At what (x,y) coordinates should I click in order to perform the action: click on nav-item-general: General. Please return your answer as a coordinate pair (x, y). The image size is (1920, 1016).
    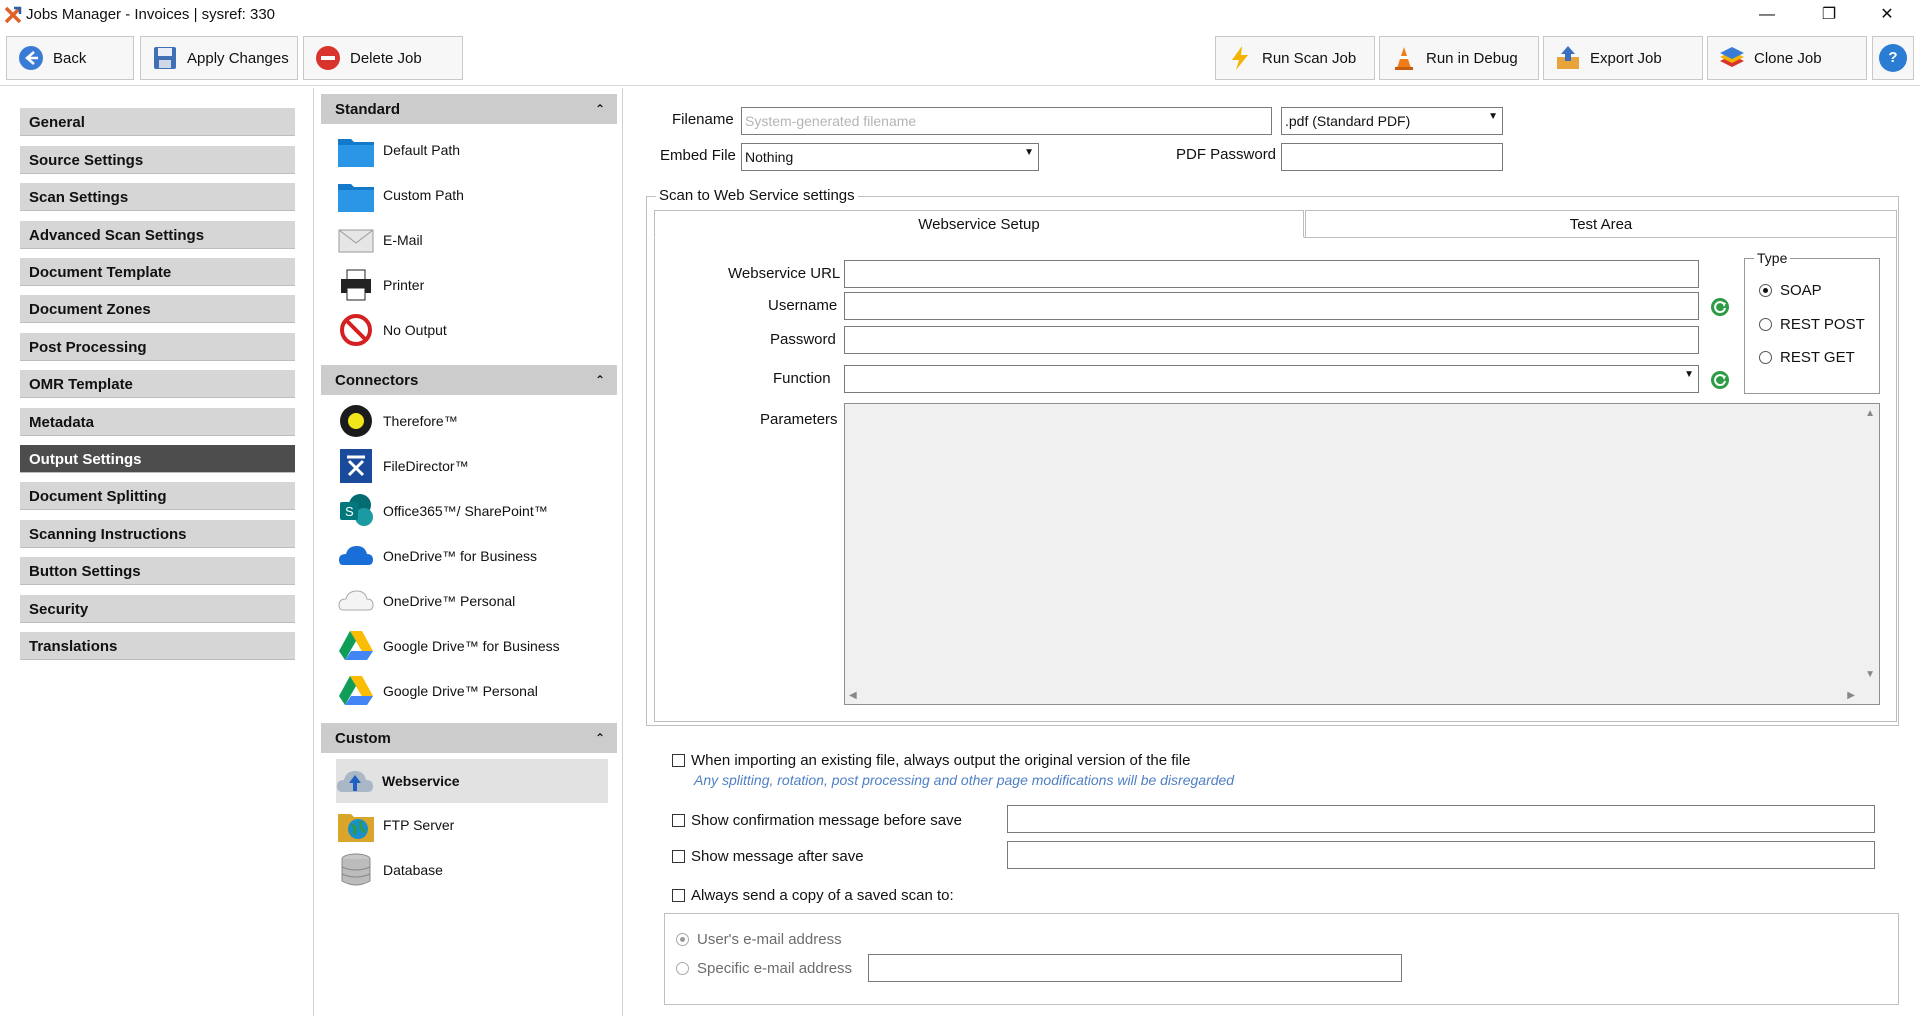
    Looking at the image, I should click on (157, 122).